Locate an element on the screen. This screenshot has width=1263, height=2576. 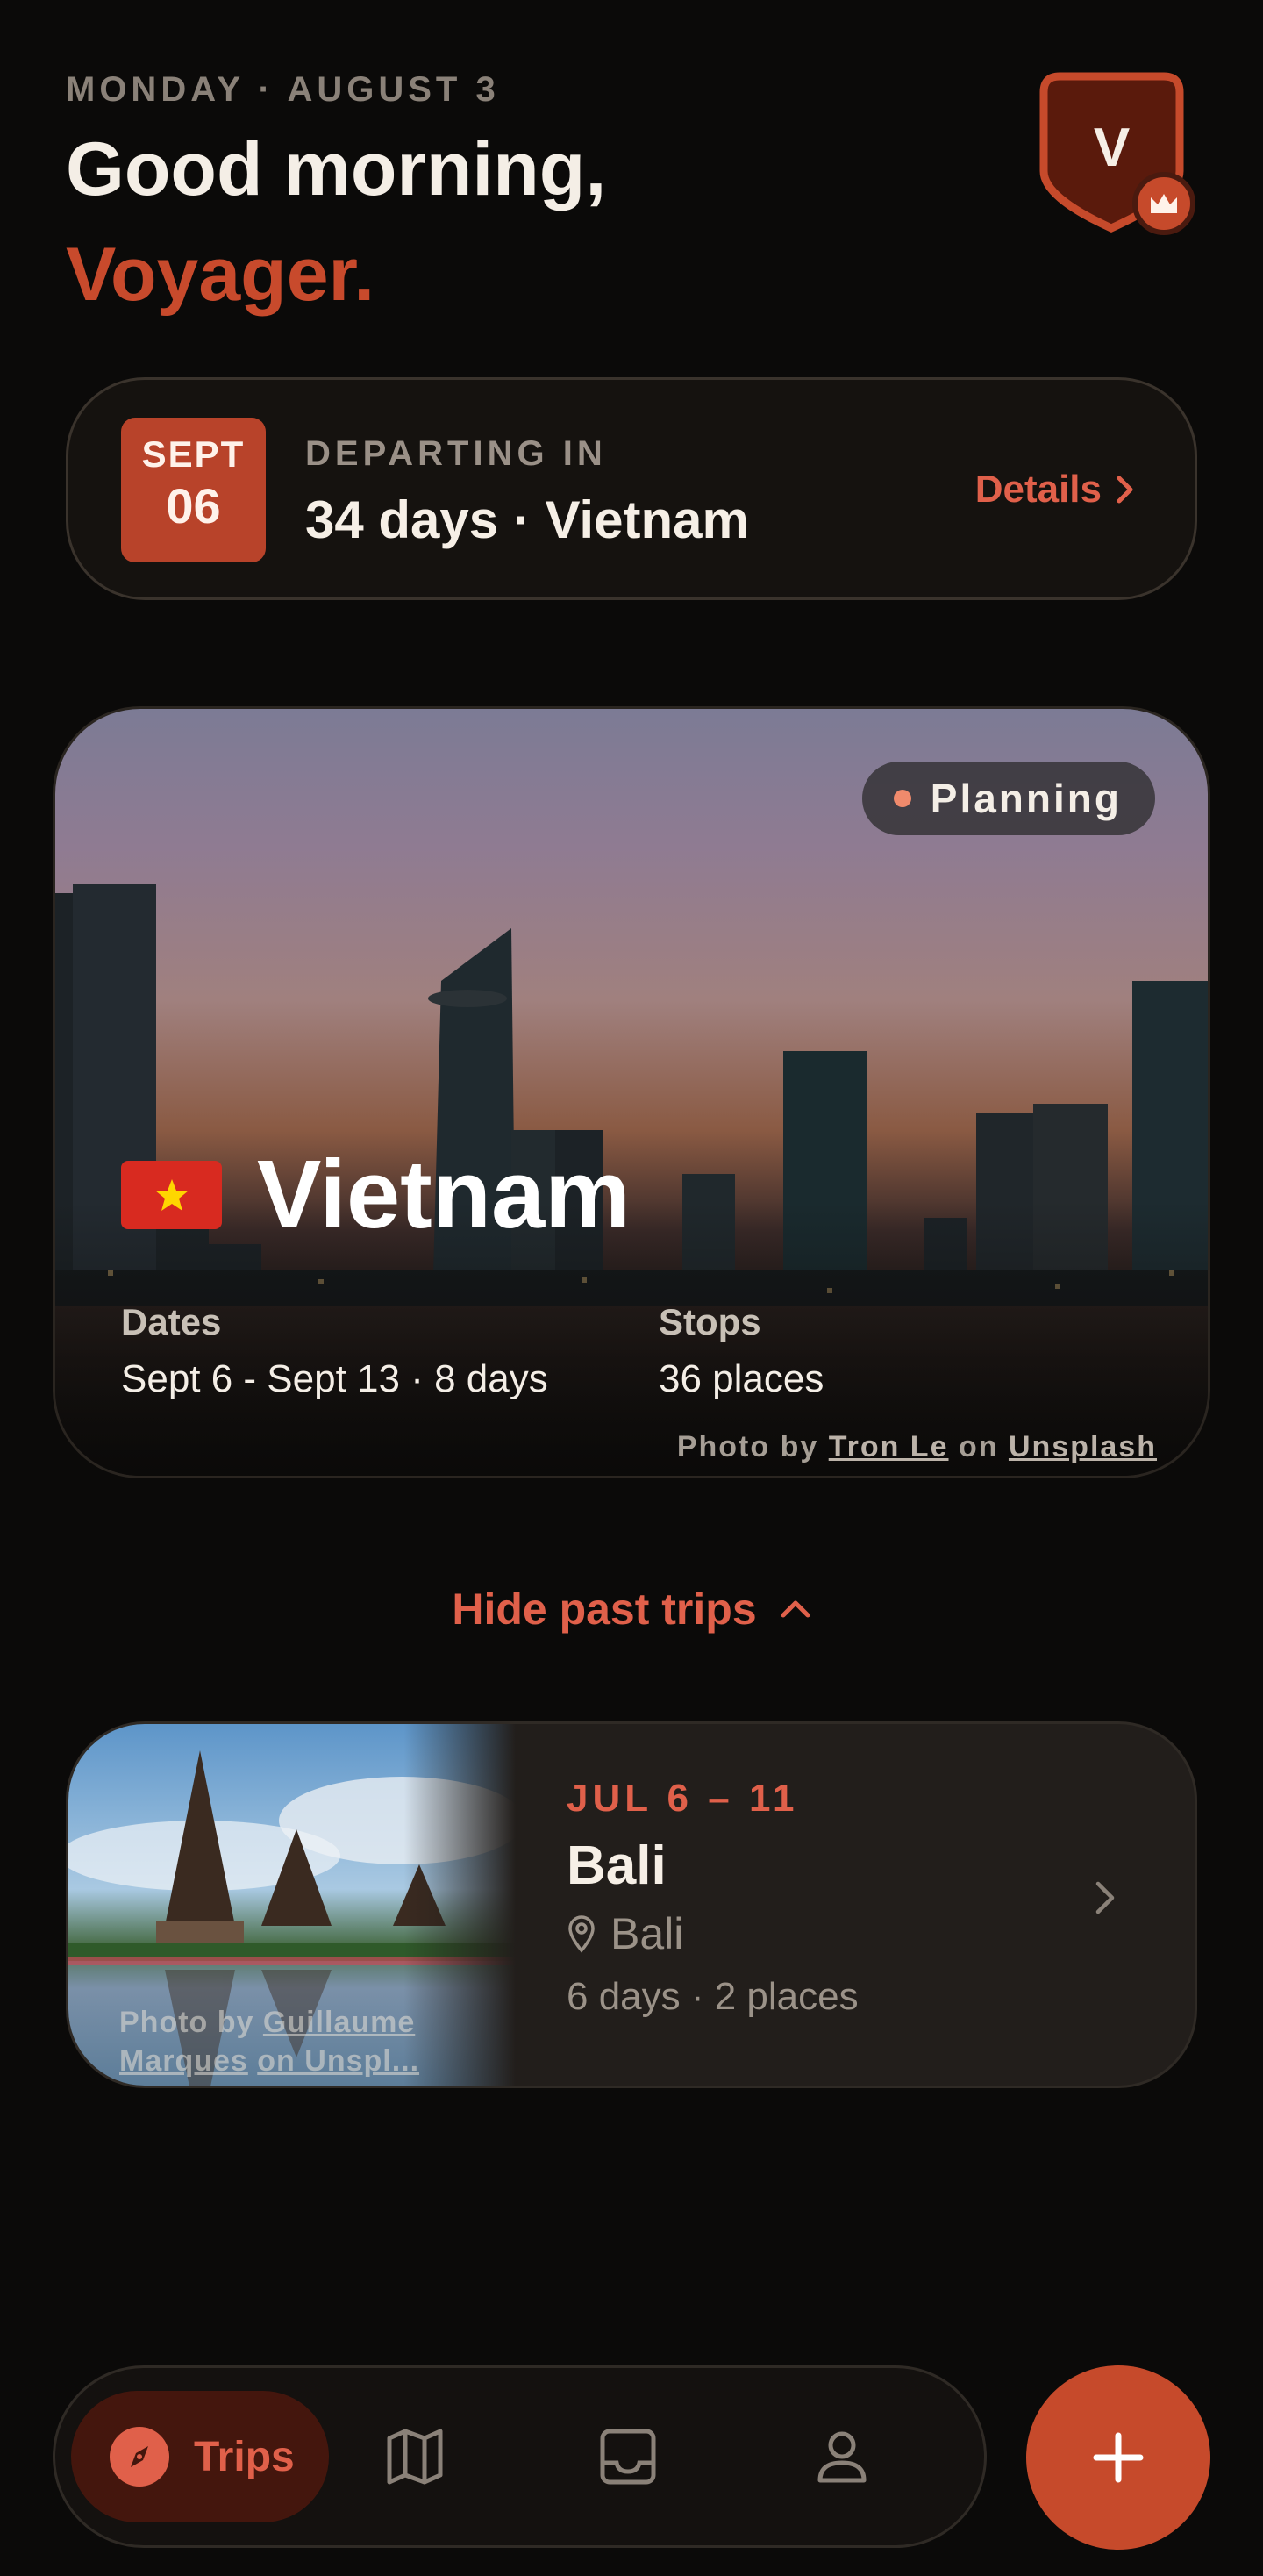
photo-author-link: Tron Le is located at coordinates (889, 1446).